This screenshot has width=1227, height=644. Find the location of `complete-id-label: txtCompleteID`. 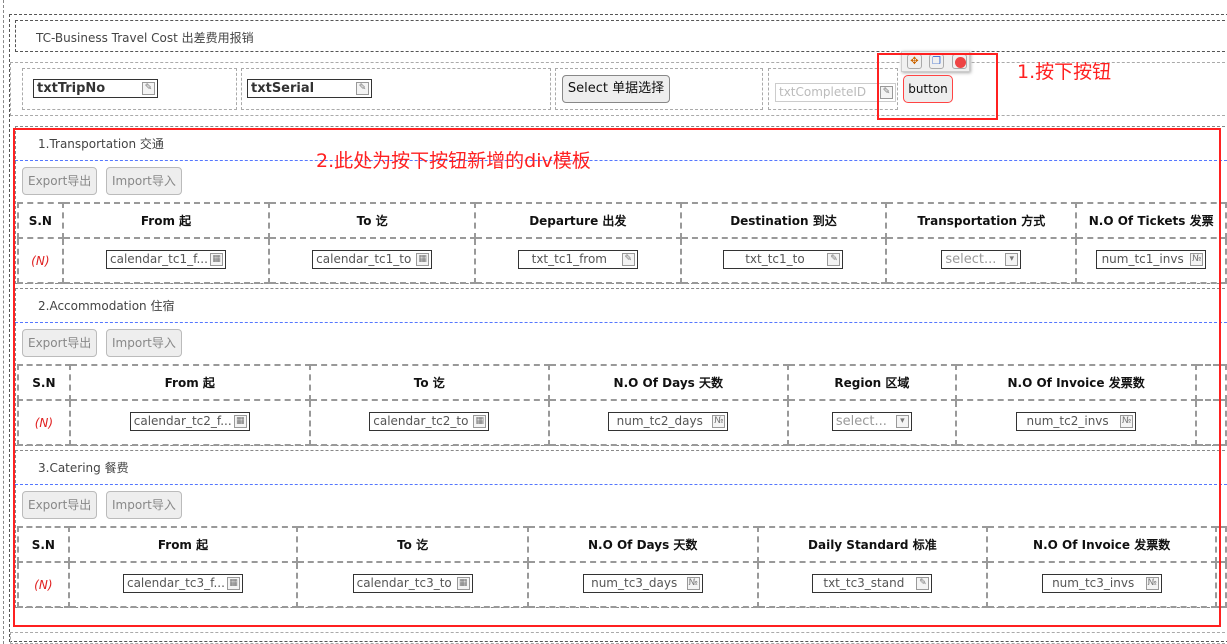

complete-id-label: txtCompleteID is located at coordinates (823, 92).